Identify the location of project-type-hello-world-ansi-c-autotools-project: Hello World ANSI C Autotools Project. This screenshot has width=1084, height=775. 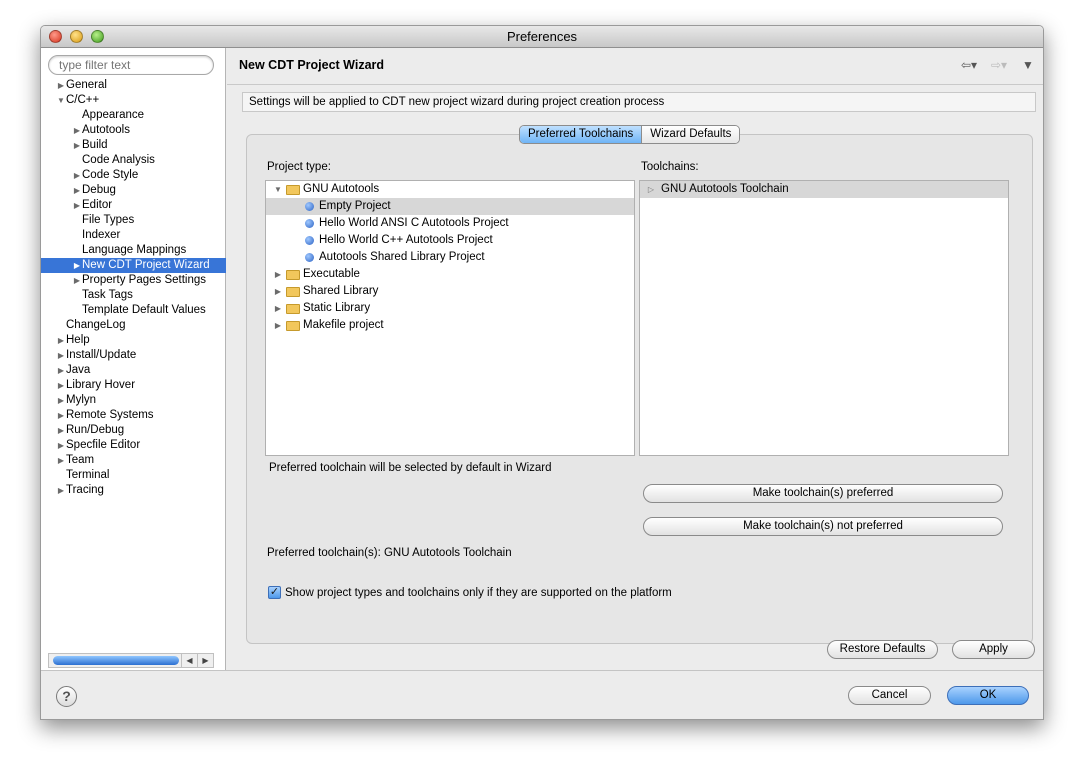
(450, 223).